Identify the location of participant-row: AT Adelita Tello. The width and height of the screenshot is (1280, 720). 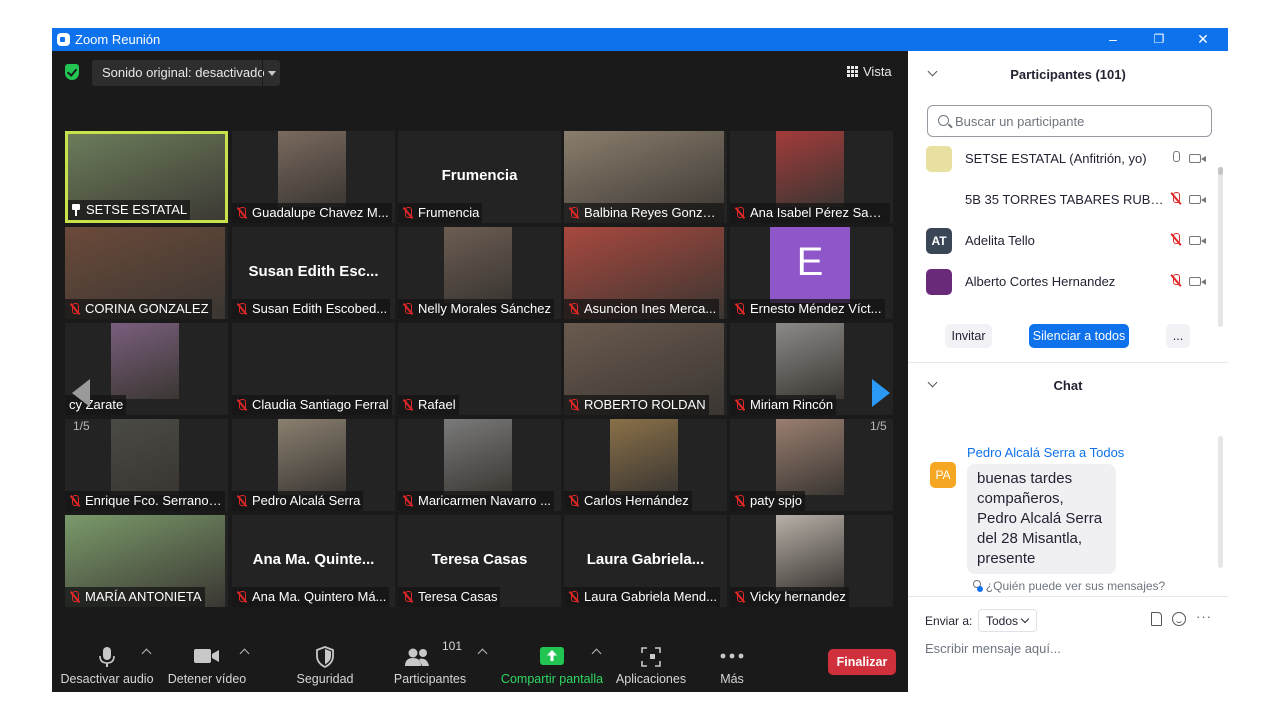
(1063, 241).